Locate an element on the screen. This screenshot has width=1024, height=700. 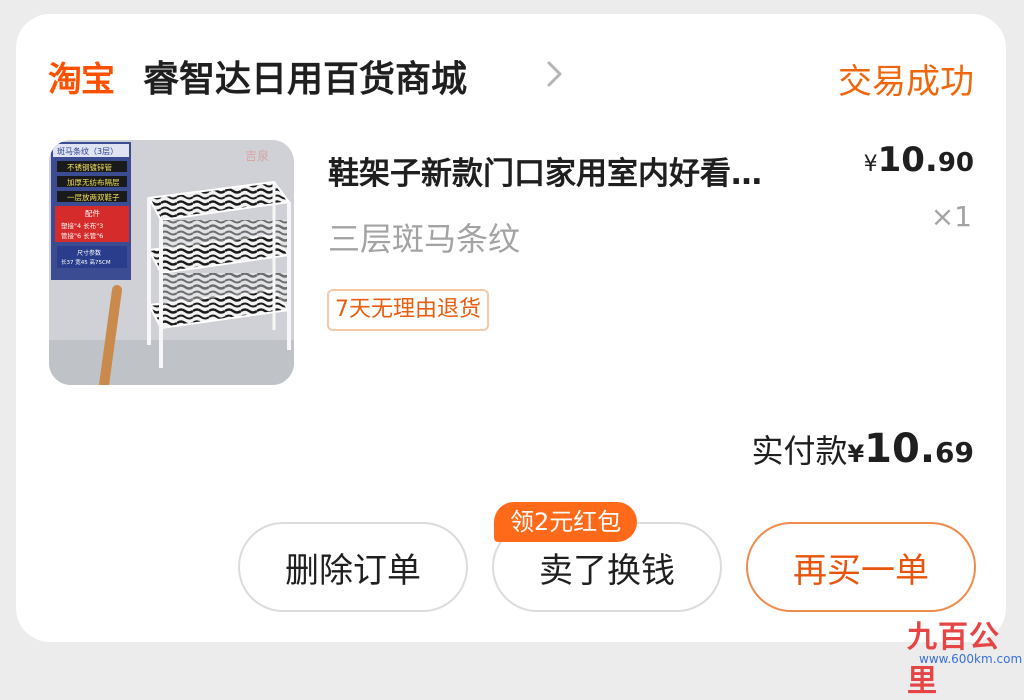
image-header: 斑马条纹（3层） is located at coordinates (87, 151).